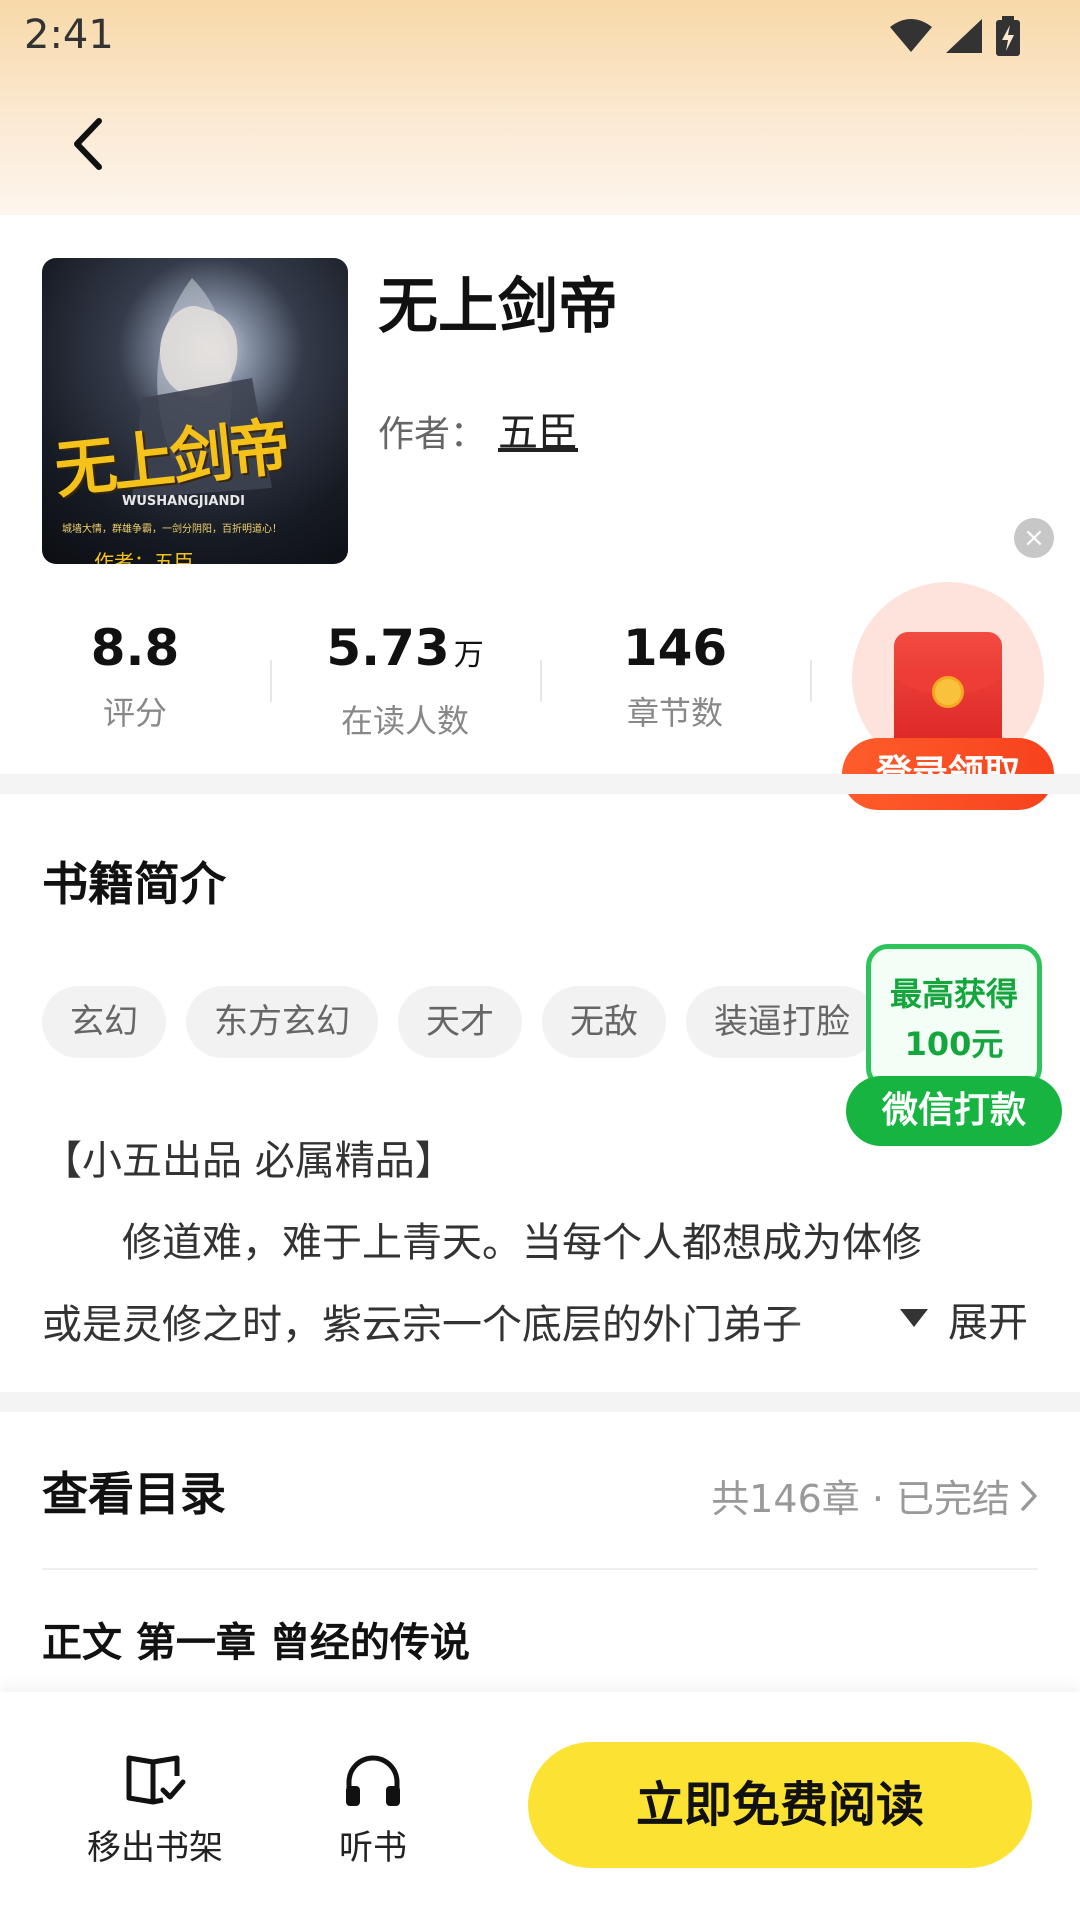  What do you see at coordinates (840, 1320) in the screenshot?
I see `text-fade` at bounding box center [840, 1320].